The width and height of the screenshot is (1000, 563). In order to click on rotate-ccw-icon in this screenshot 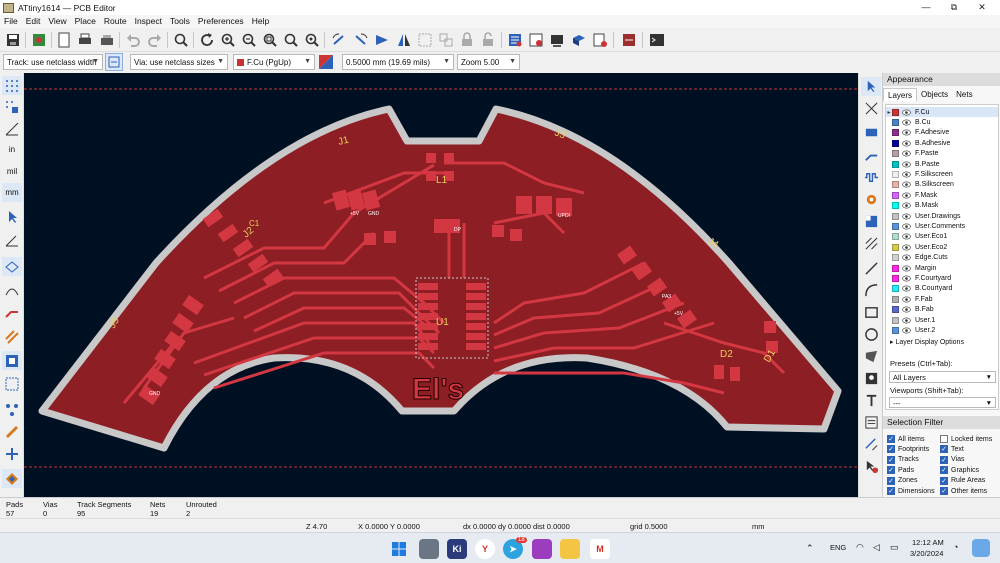, I will do `click(339, 40)`.